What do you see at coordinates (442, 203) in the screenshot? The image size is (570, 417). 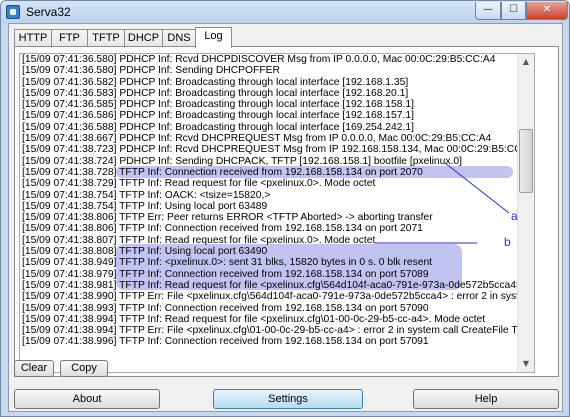 I see `annotation-lines` at bounding box center [442, 203].